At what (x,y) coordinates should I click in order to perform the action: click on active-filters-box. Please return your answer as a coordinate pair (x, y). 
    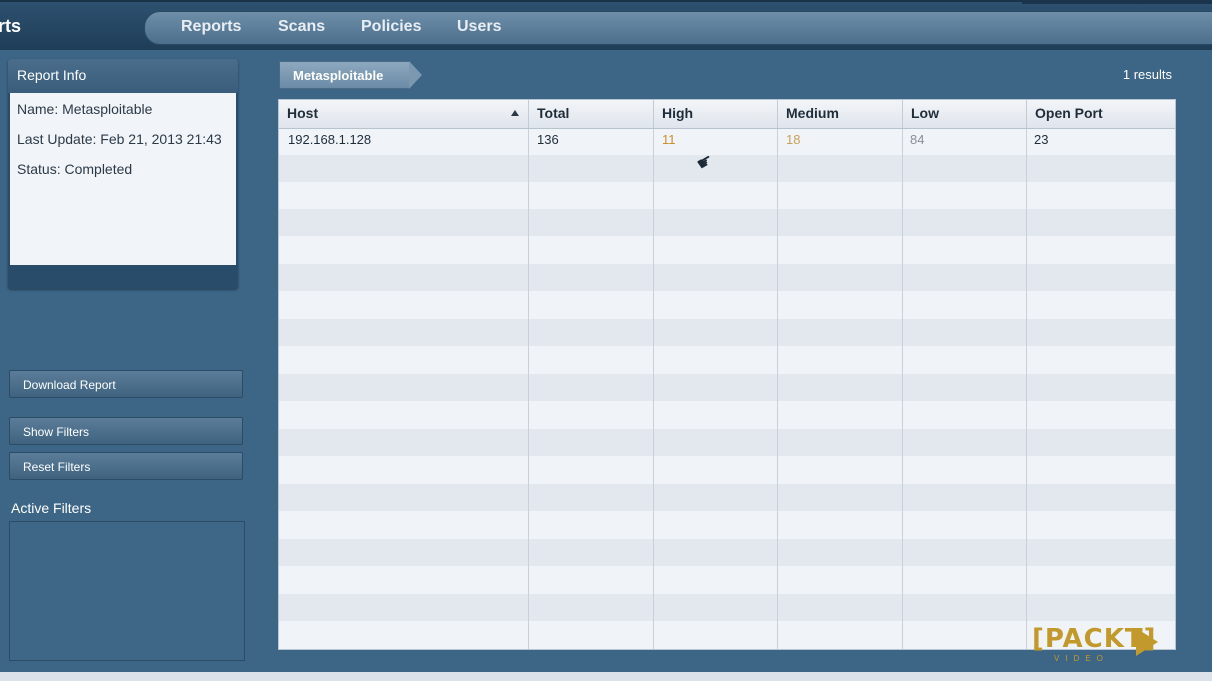
    Looking at the image, I should click on (127, 591).